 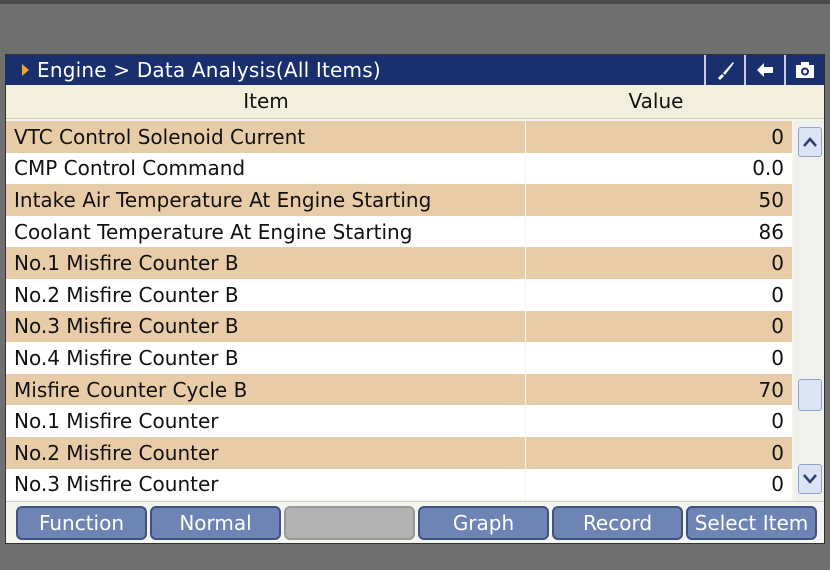 I want to click on table-row: CMP Control Command 0.0, so click(x=399, y=168).